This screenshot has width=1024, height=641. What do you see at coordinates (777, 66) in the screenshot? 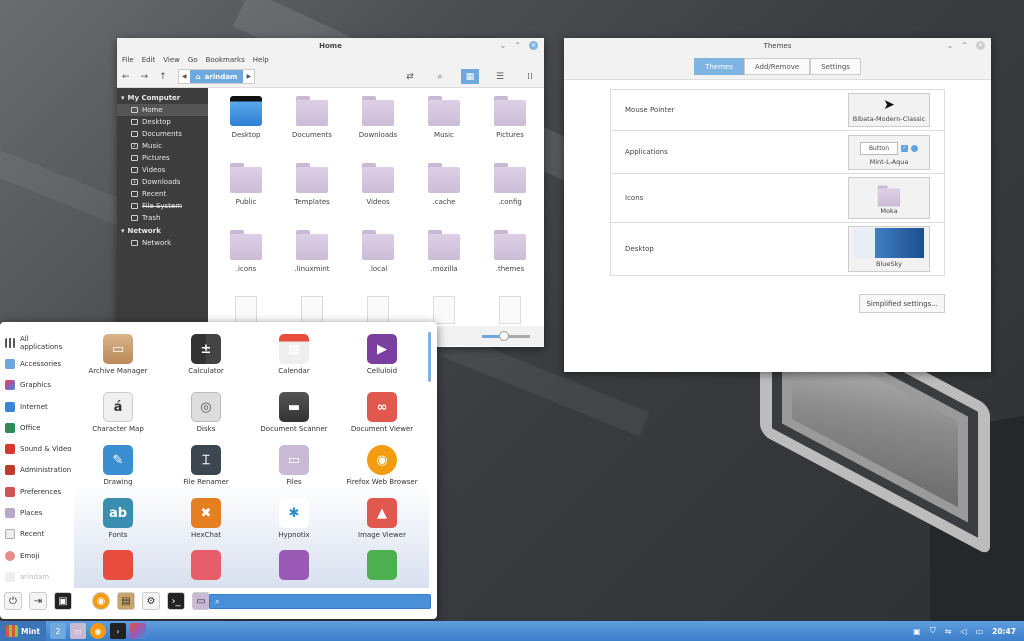
I see `tab-add-remove: Add/Remove` at bounding box center [777, 66].